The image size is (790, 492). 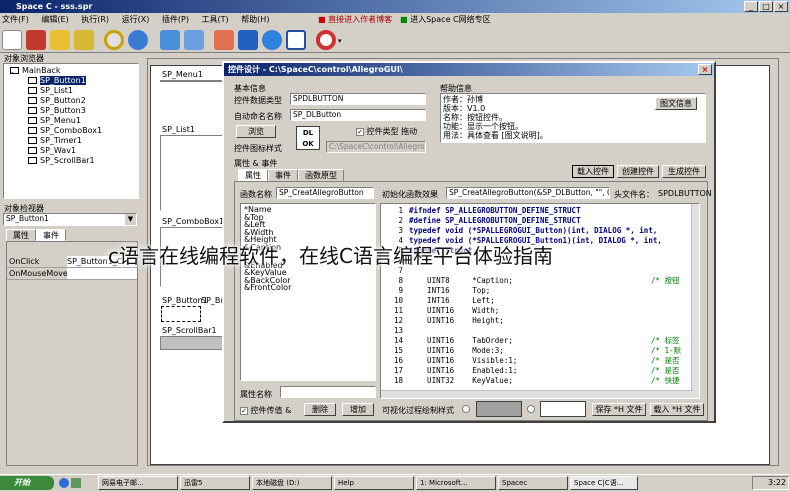 What do you see at coordinates (60, 40) in the screenshot?
I see `open-icon` at bounding box center [60, 40].